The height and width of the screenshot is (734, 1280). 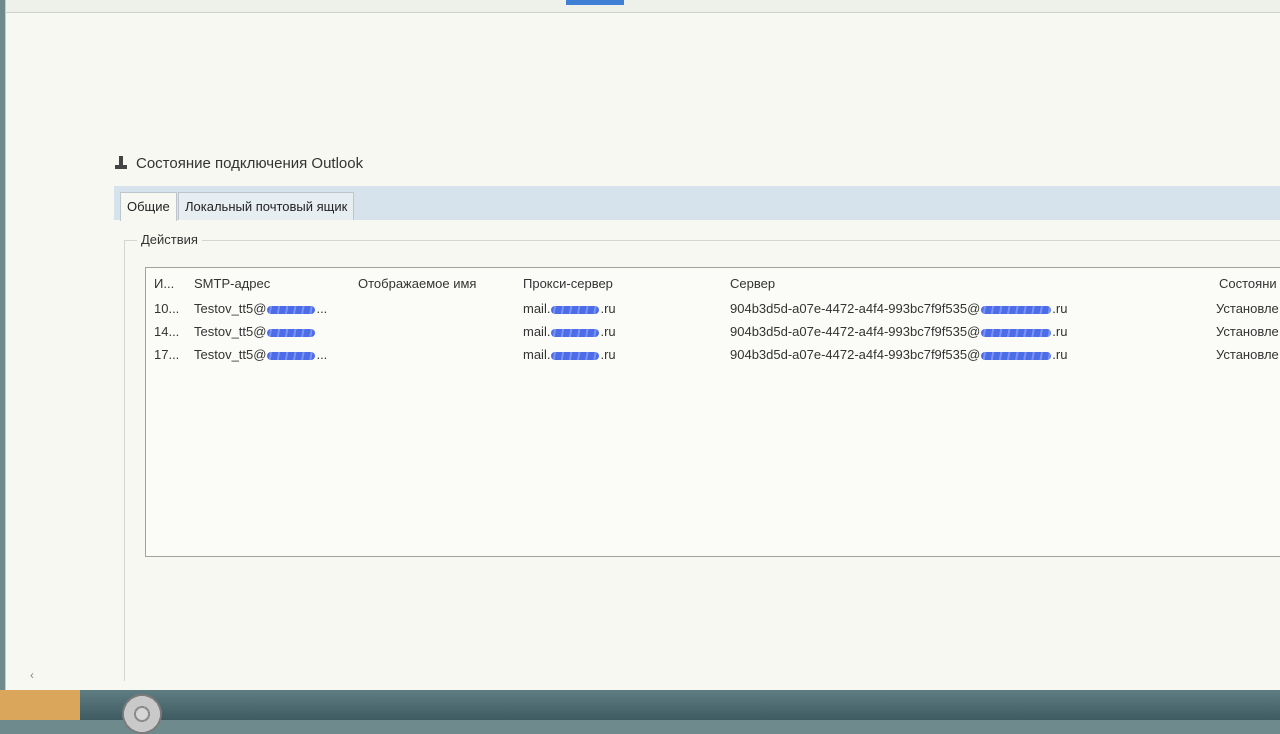 What do you see at coordinates (568, 283) in the screenshot?
I see `column-header-proxy: Прокси-сервер` at bounding box center [568, 283].